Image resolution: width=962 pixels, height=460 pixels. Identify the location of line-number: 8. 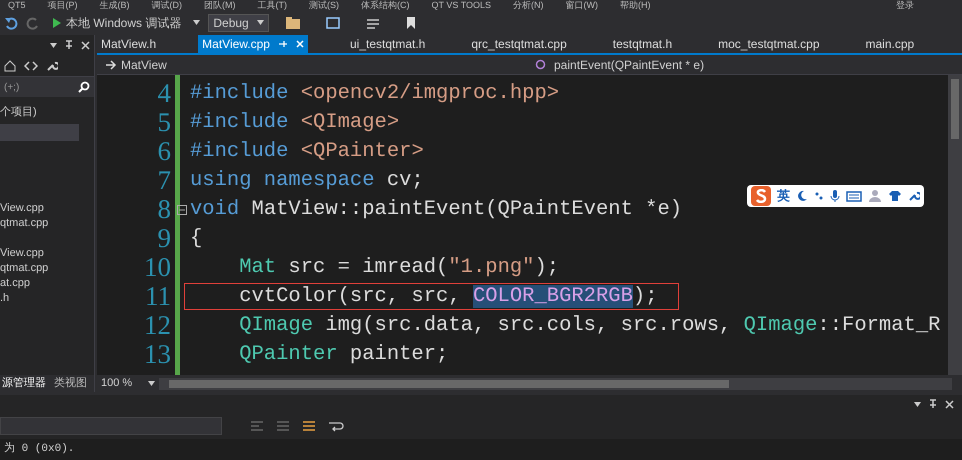
(164, 209).